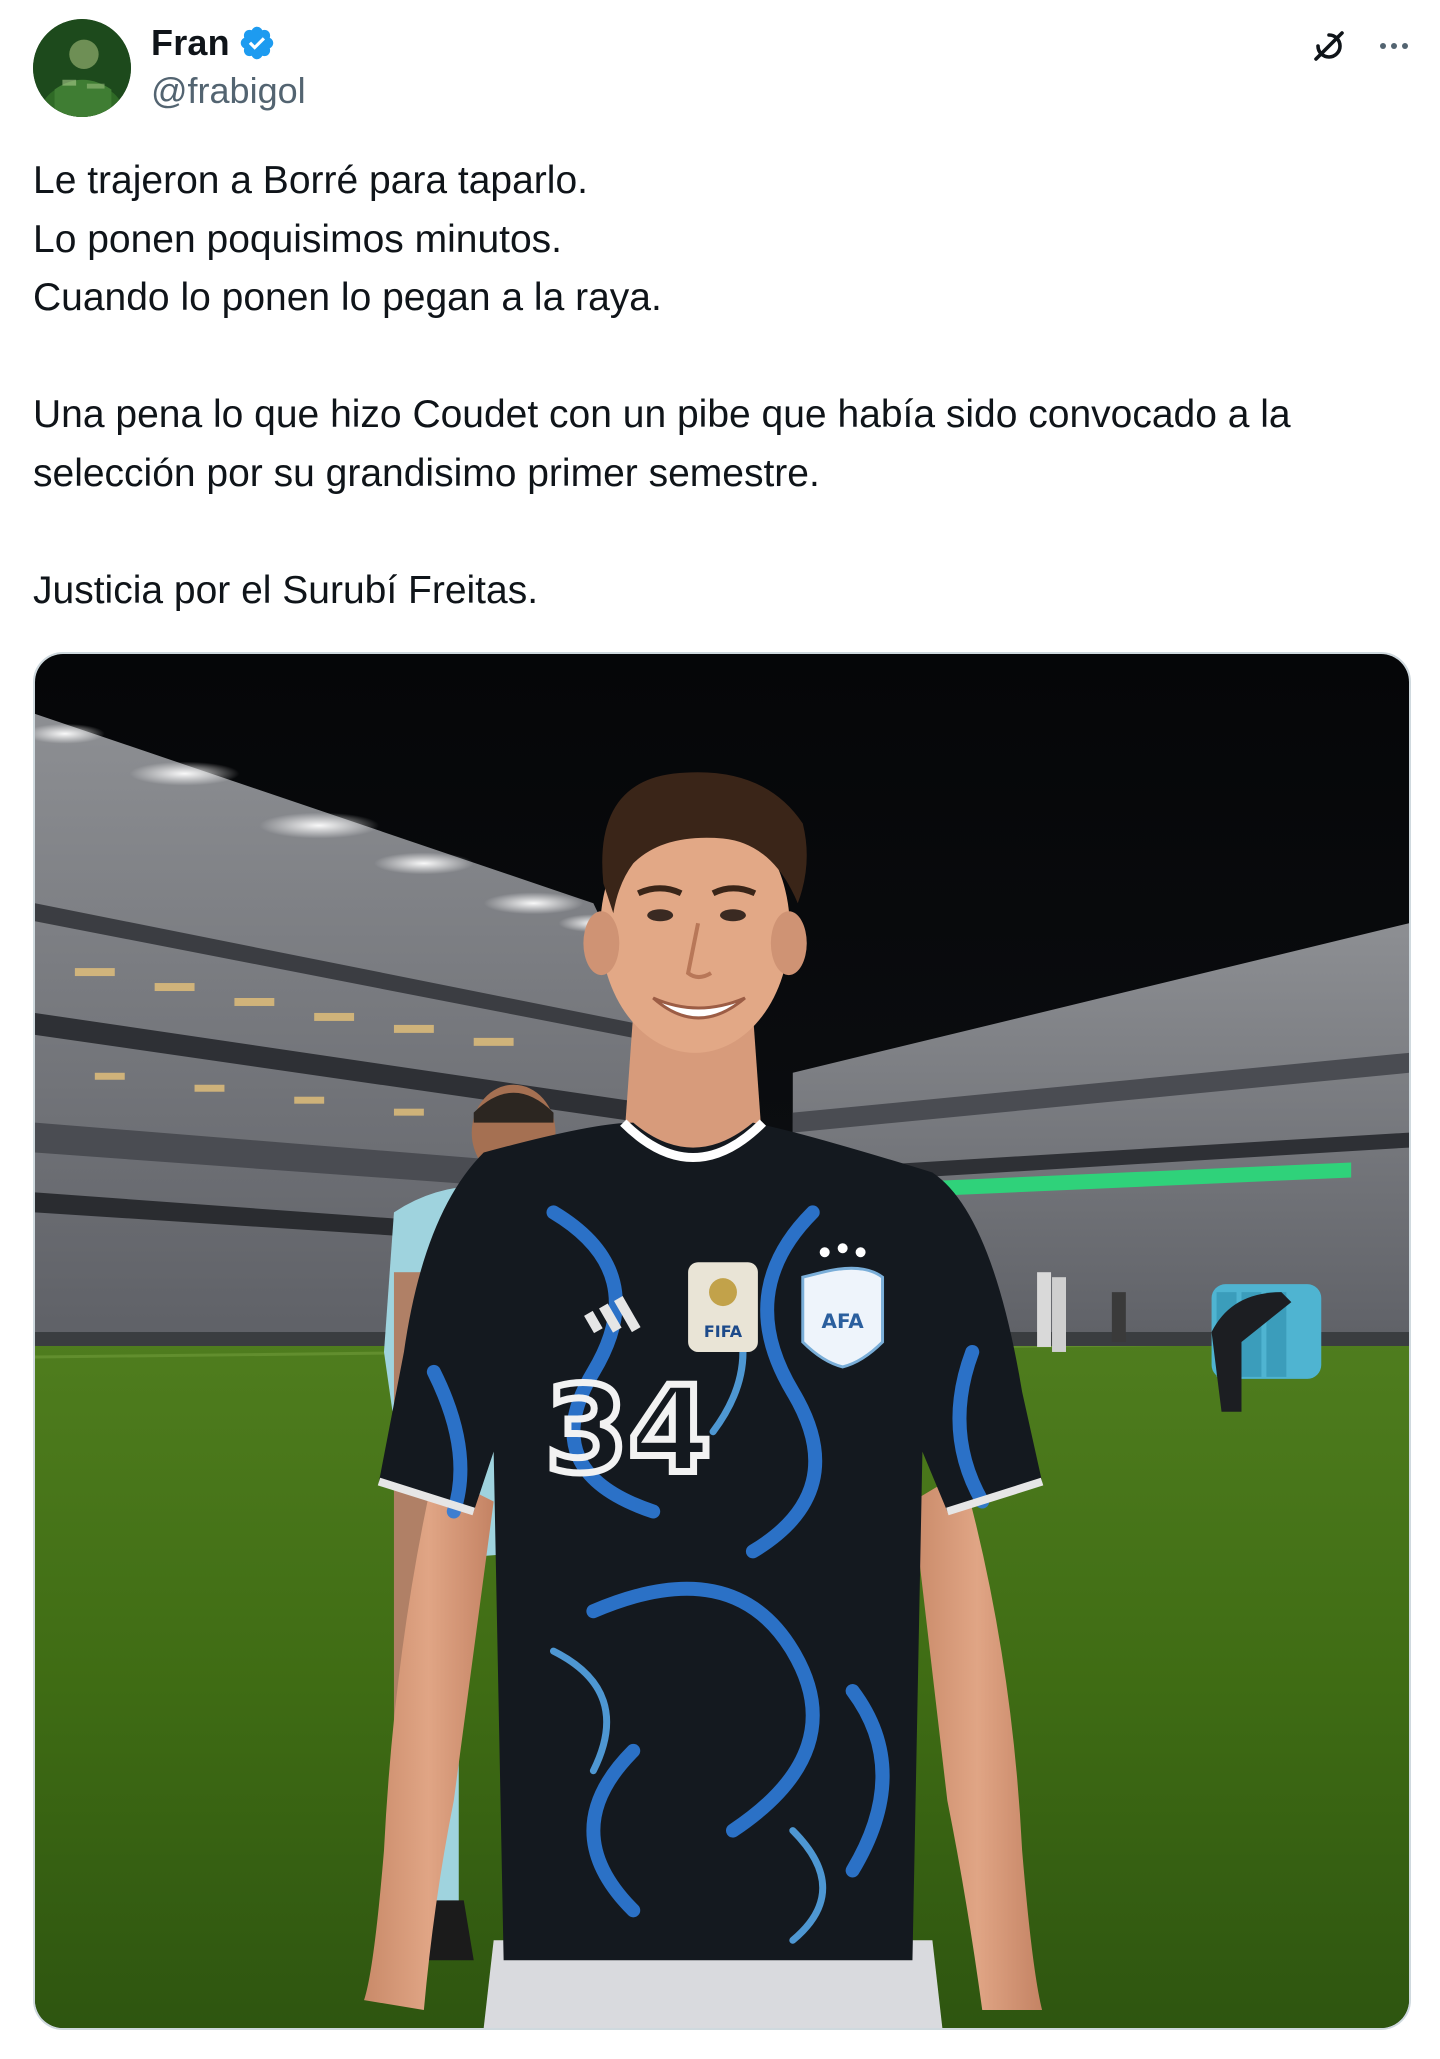 Image resolution: width=1440 pixels, height=2059 pixels. I want to click on tweet-text-line: Le trajeron a Borré para taparlo., so click(310, 180).